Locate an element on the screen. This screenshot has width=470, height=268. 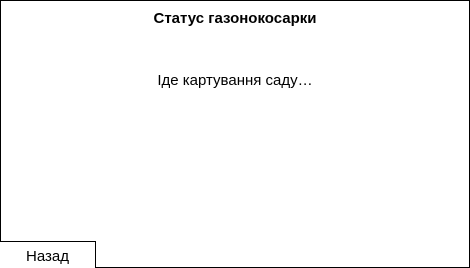
page-title: Статус газонокосарки is located at coordinates (235, 18).